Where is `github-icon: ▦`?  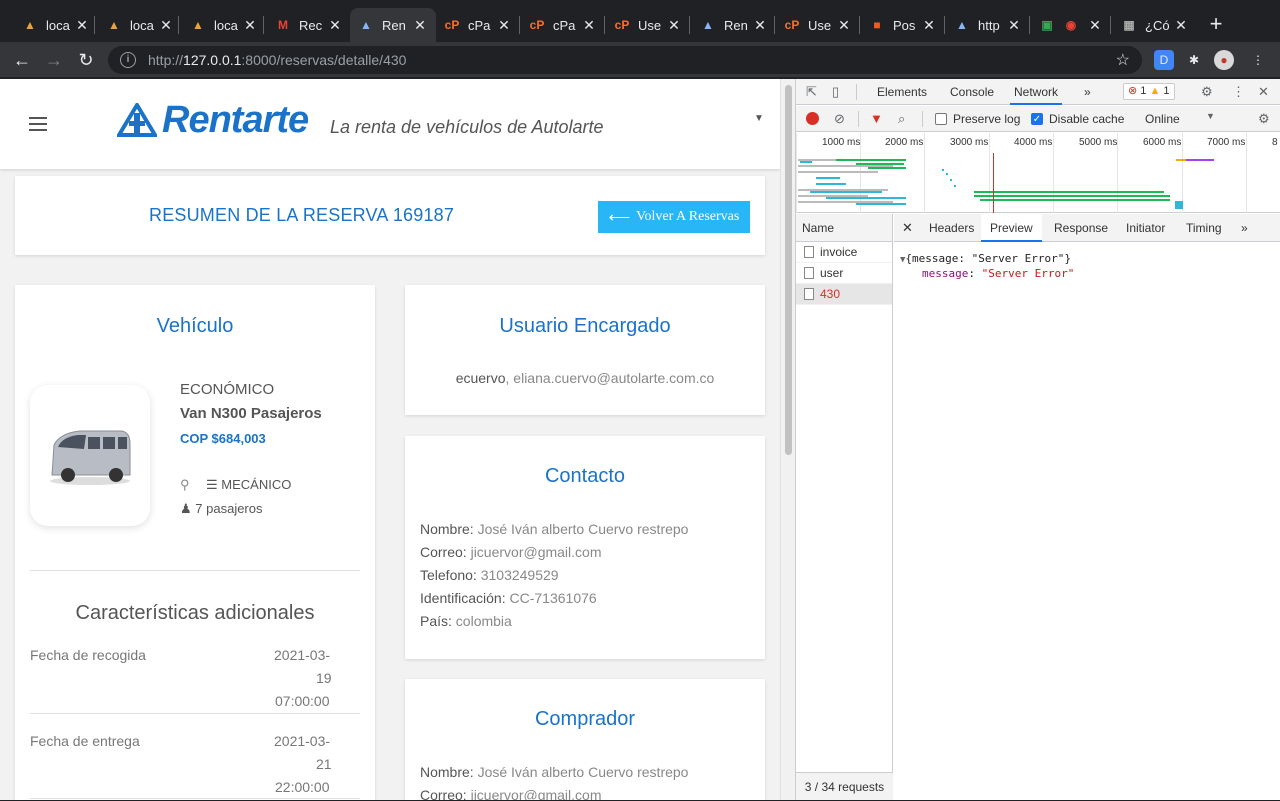 github-icon: ▦ is located at coordinates (1129, 25).